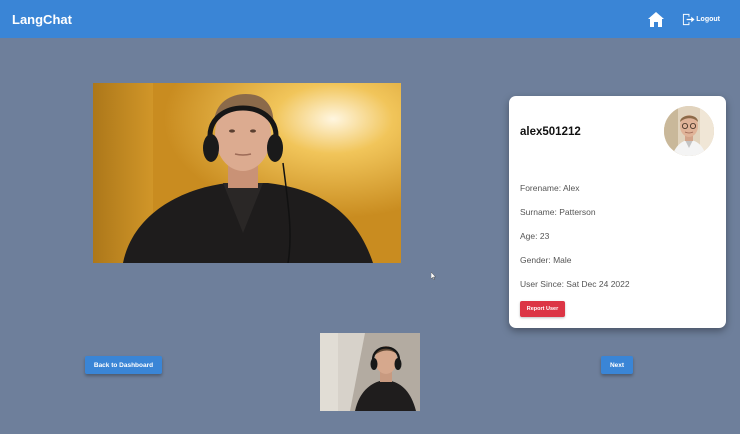 The width and height of the screenshot is (740, 434). Describe the element at coordinates (617, 365) in the screenshot. I see `next-button: Next` at that location.